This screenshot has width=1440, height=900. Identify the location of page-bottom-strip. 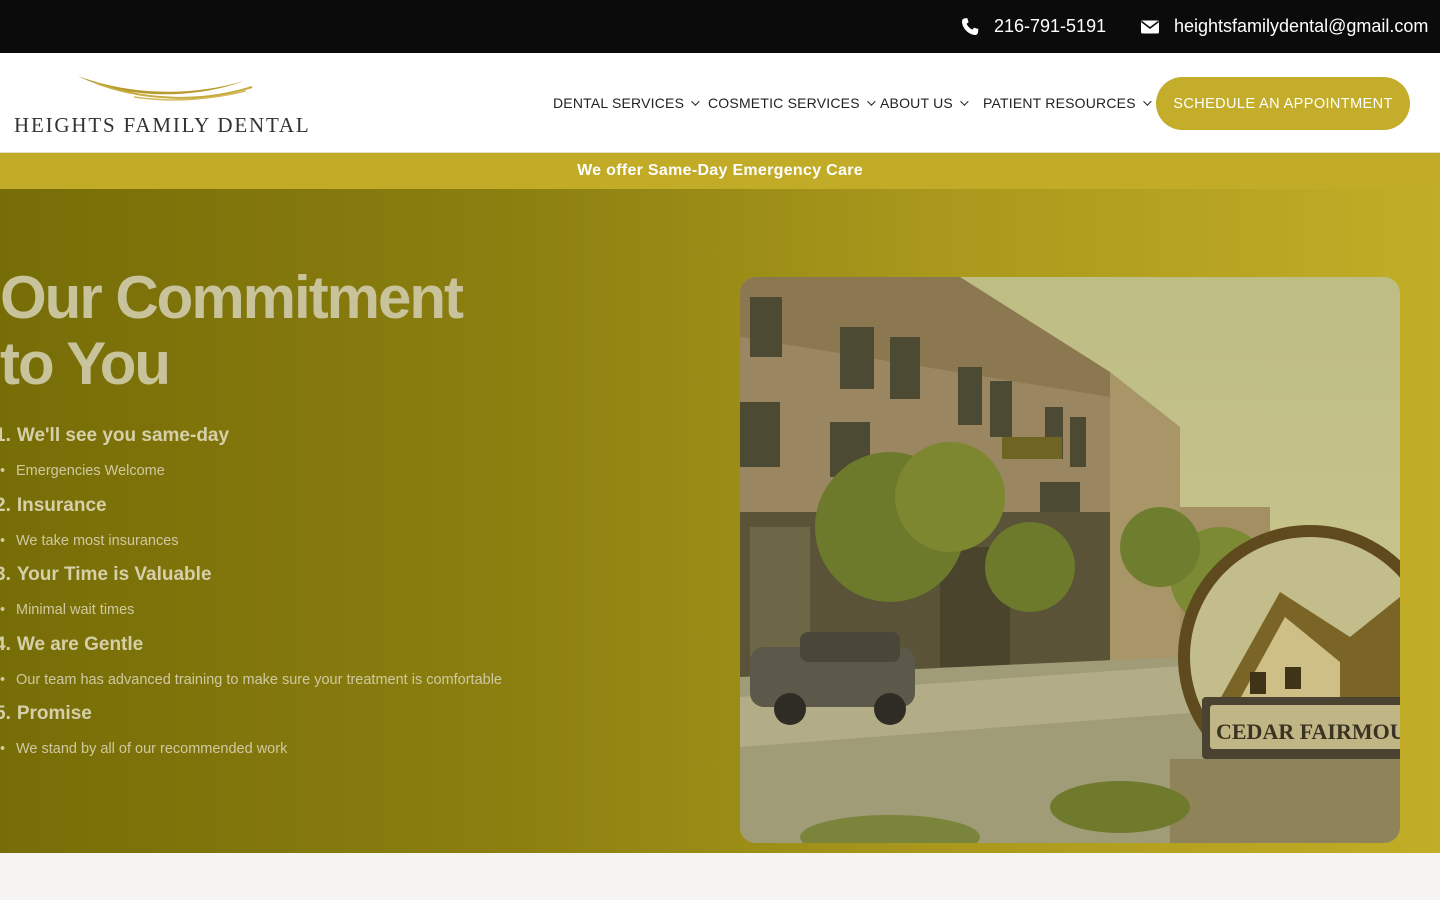
(720, 876).